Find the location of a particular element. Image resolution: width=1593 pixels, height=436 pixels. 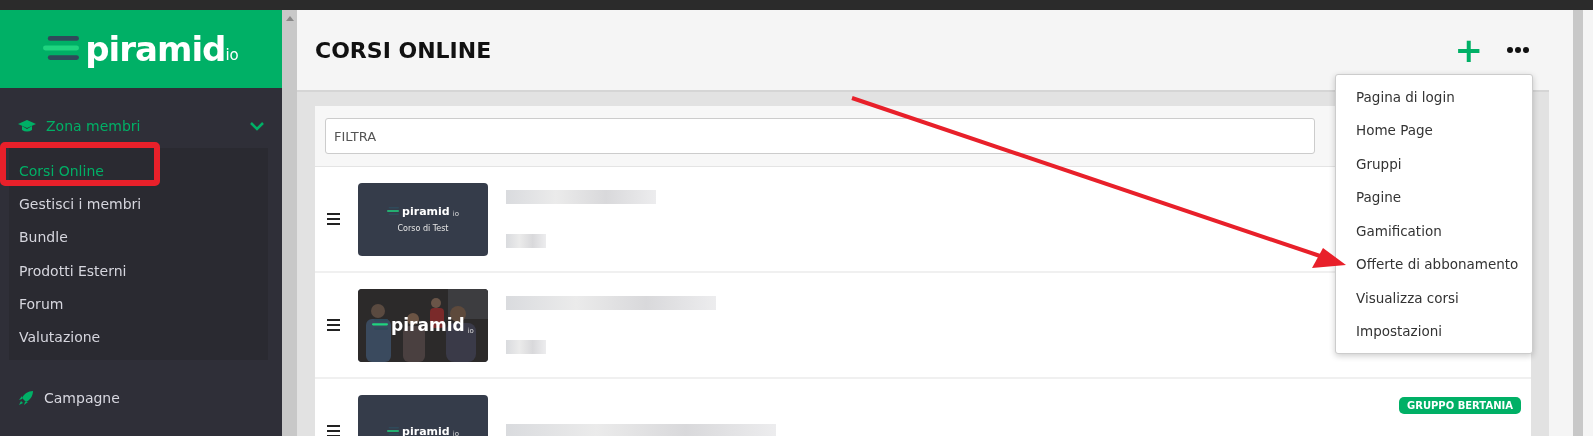

sidebar-item: Valutazione is located at coordinates (138, 337).